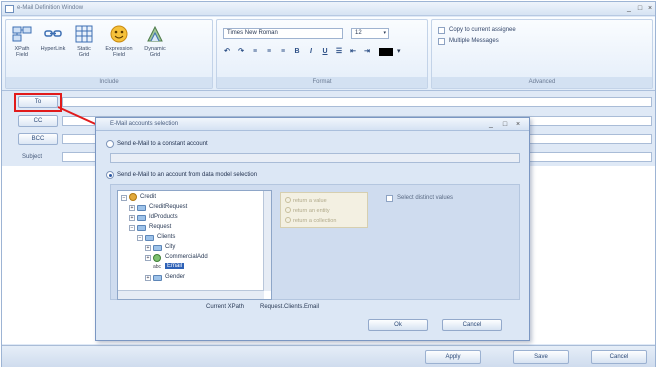 The image size is (657, 368). I want to click on bcc-button: BCC, so click(38, 139).